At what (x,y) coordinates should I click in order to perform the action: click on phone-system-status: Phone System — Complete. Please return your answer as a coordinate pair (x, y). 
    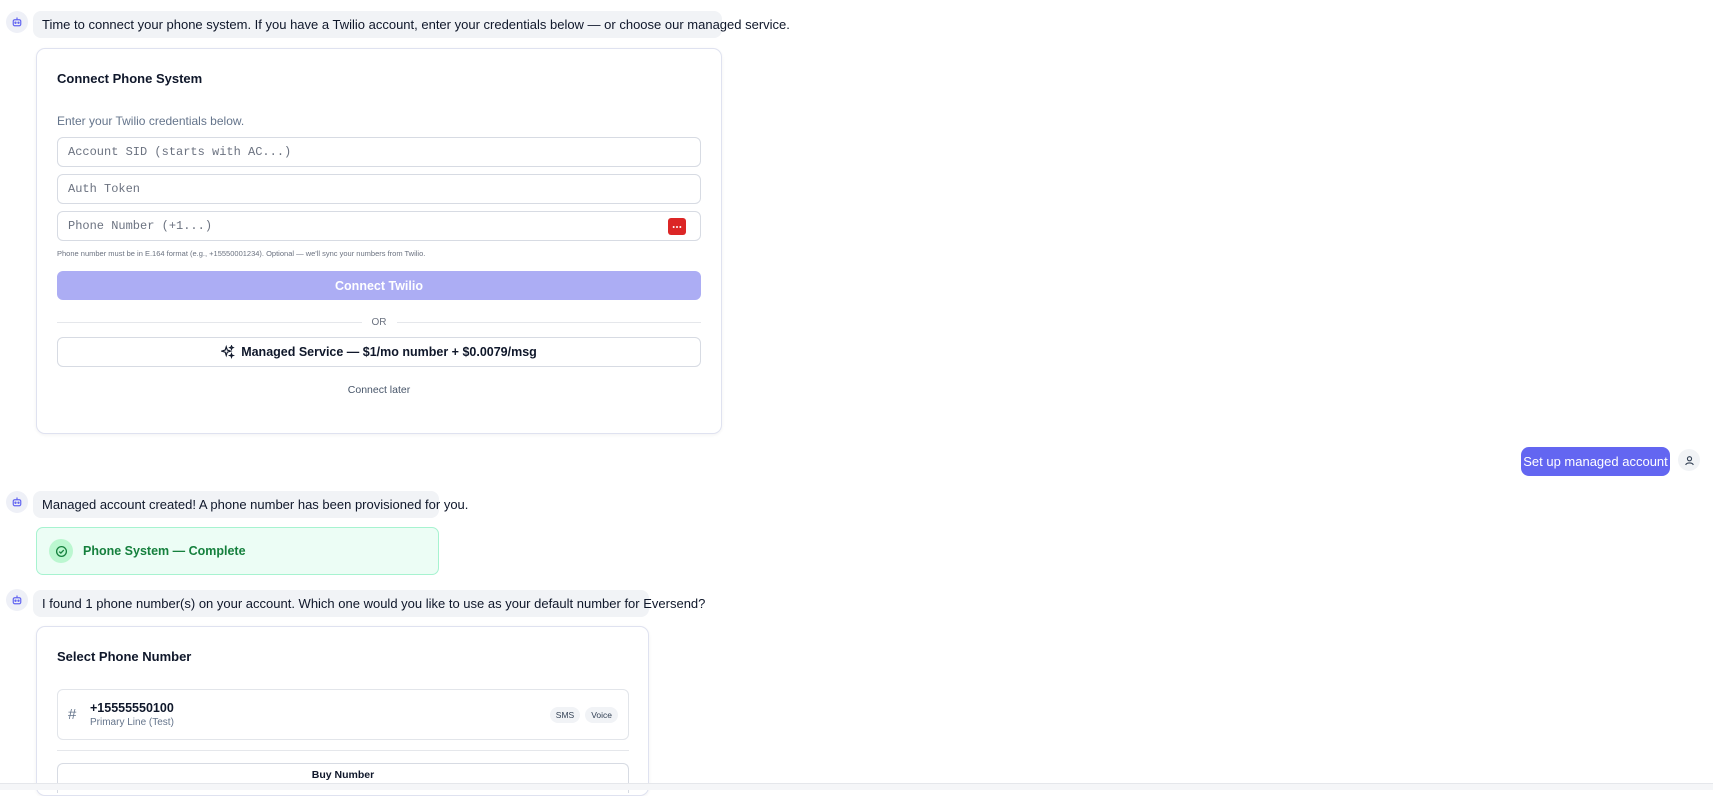
    Looking at the image, I should click on (237, 551).